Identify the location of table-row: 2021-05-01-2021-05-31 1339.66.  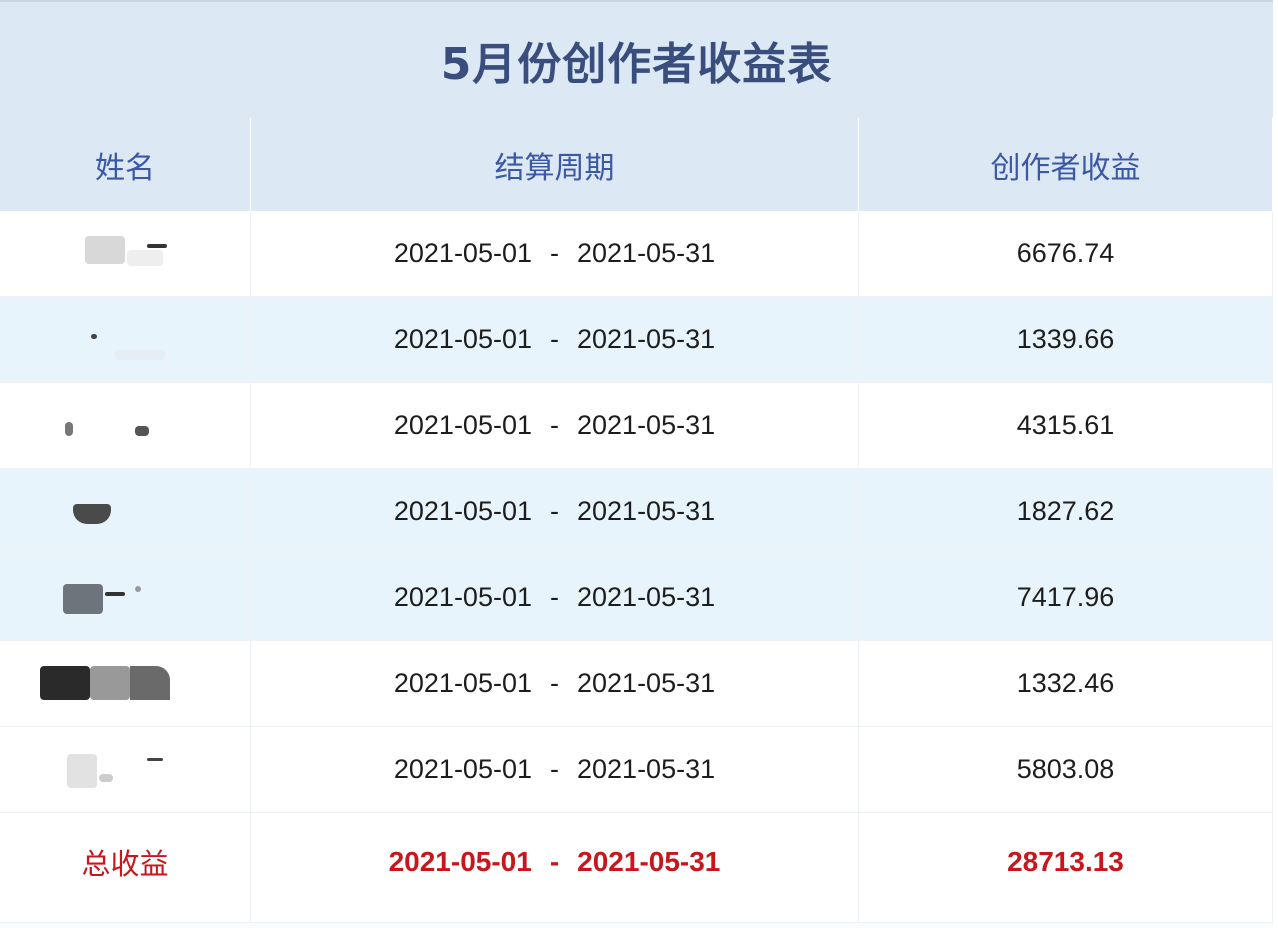
(636, 340).